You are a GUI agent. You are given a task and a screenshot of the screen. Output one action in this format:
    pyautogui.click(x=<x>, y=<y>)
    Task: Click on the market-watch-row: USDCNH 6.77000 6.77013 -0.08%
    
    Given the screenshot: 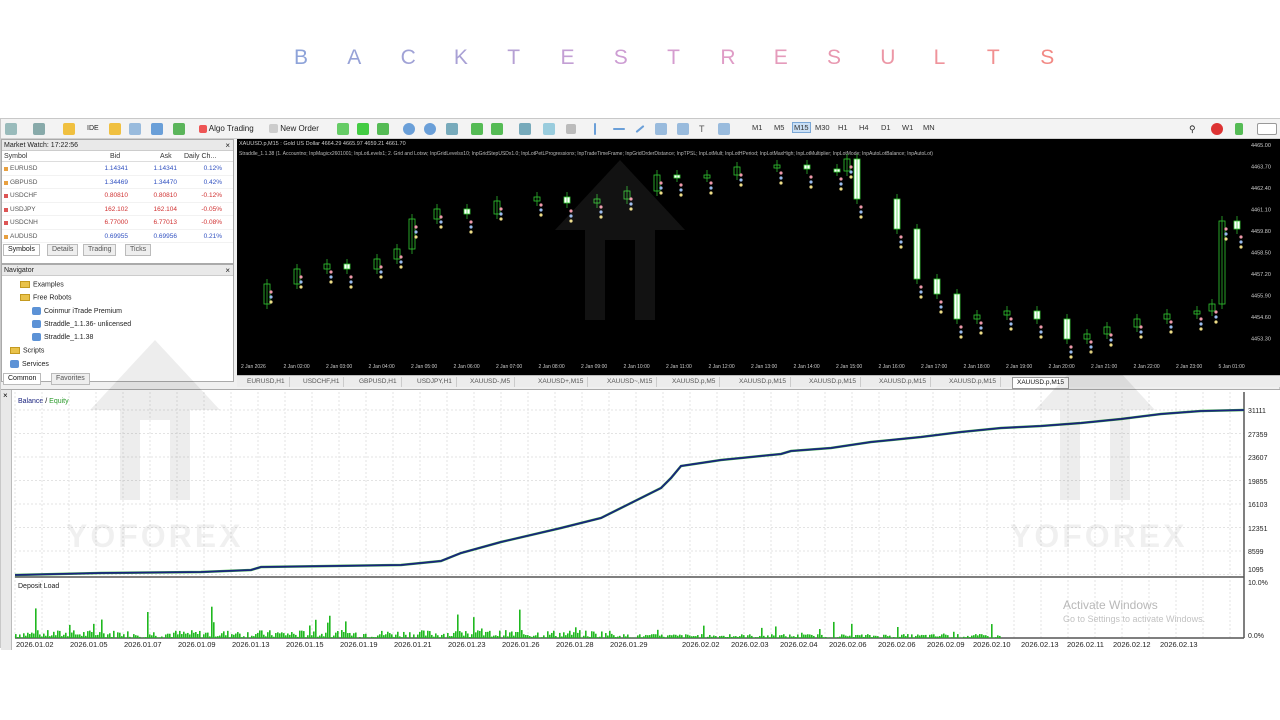 What is the action you would take?
    pyautogui.click(x=117, y=223)
    